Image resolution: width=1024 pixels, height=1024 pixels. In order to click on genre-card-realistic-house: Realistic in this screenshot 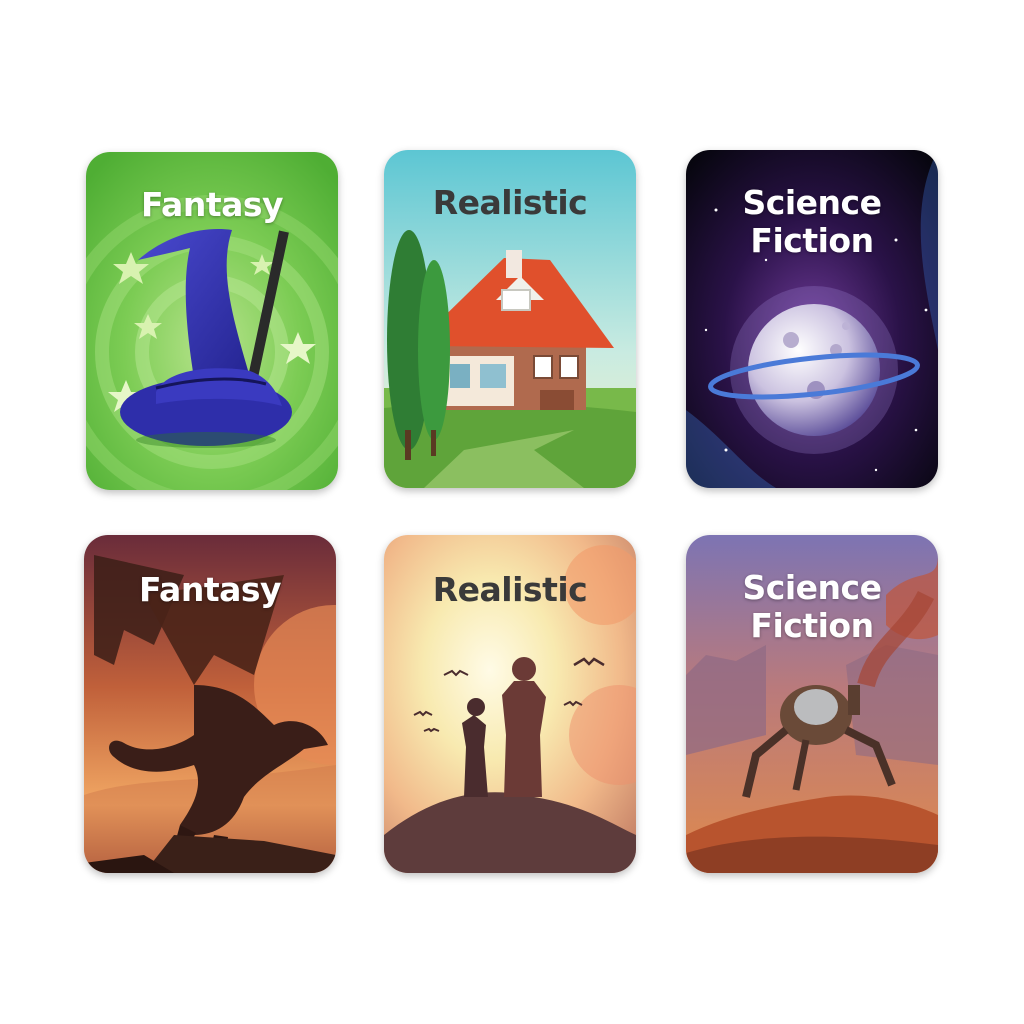, I will do `click(510, 319)`.